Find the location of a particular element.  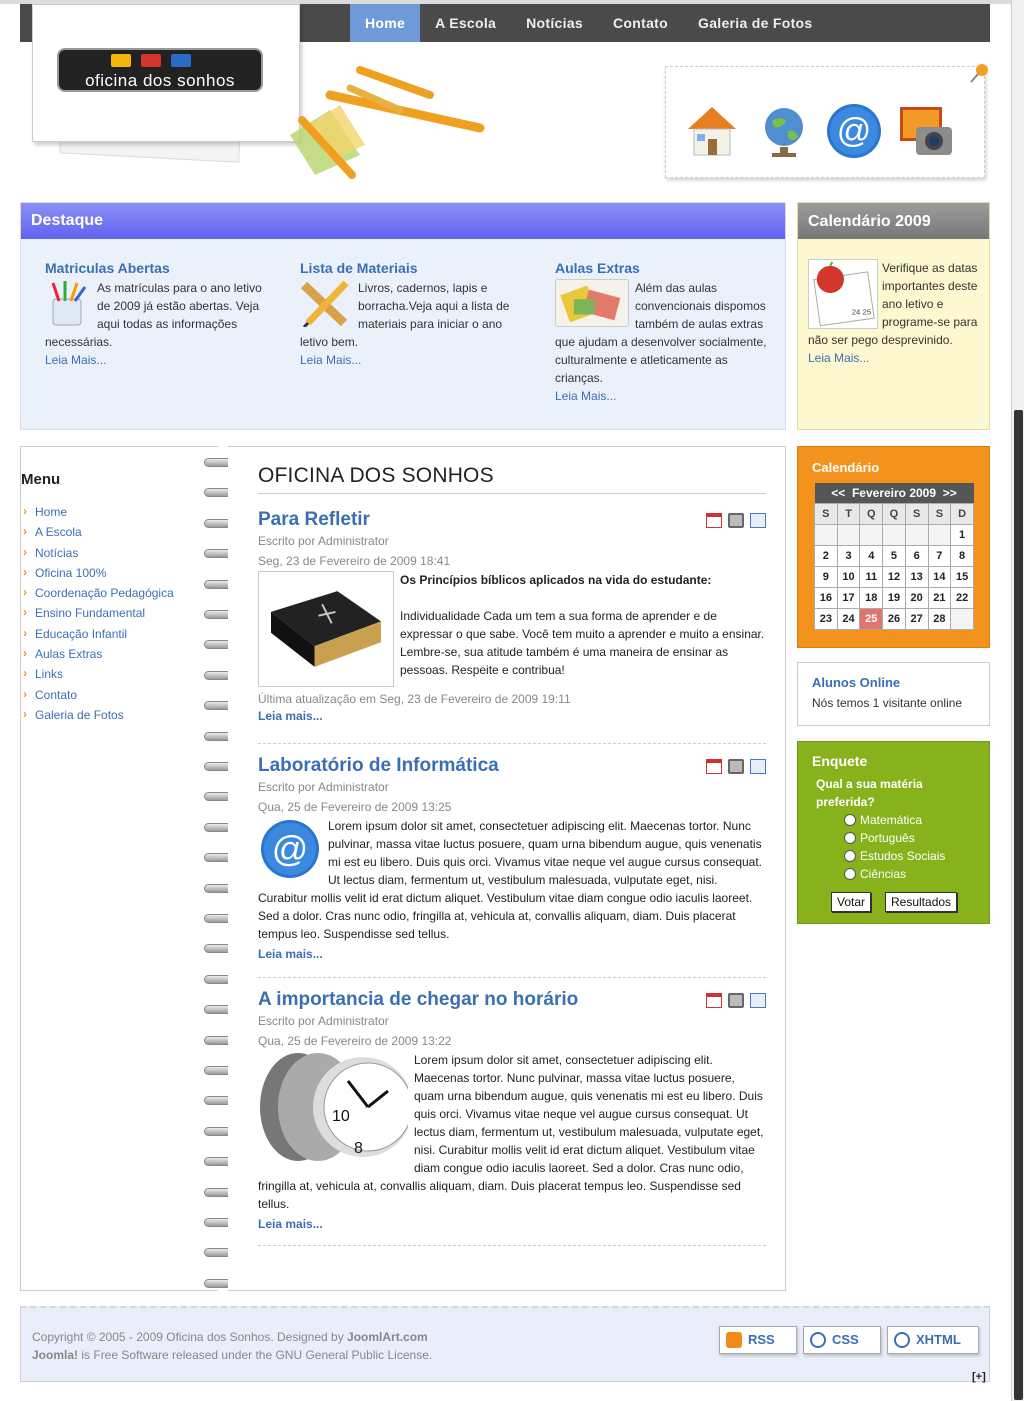

calendar-day: 28 is located at coordinates (939, 618).